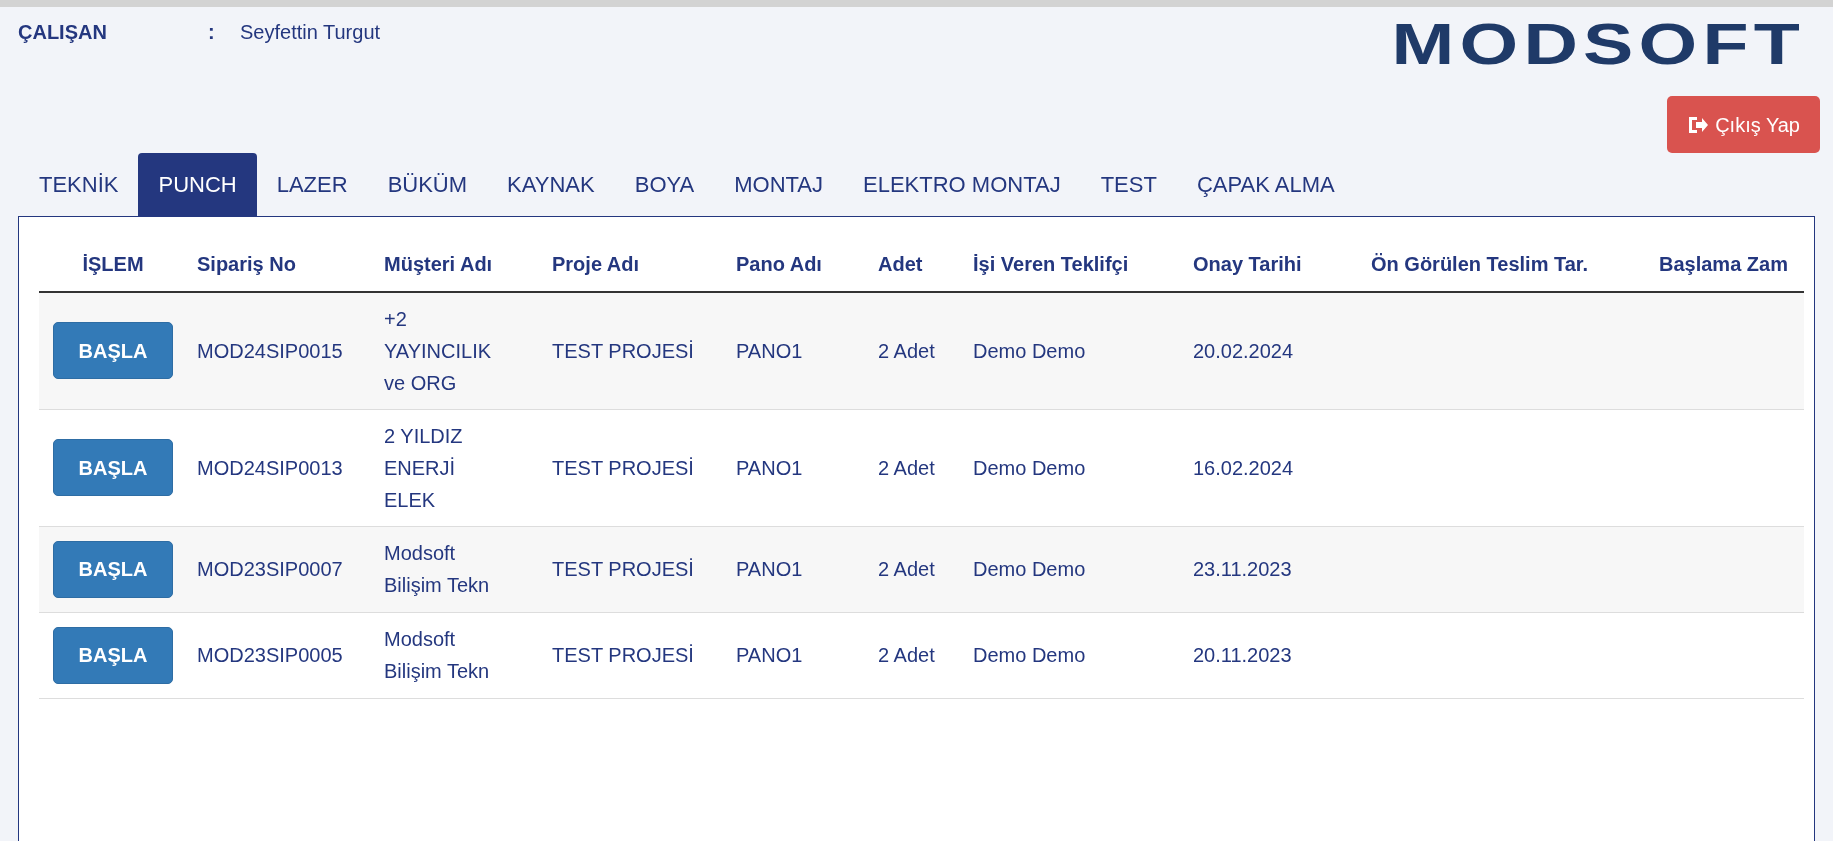 Image resolution: width=1833 pixels, height=841 pixels. Describe the element at coordinates (63, 32) in the screenshot. I see `employee-label: ÇALIŞAN` at that location.